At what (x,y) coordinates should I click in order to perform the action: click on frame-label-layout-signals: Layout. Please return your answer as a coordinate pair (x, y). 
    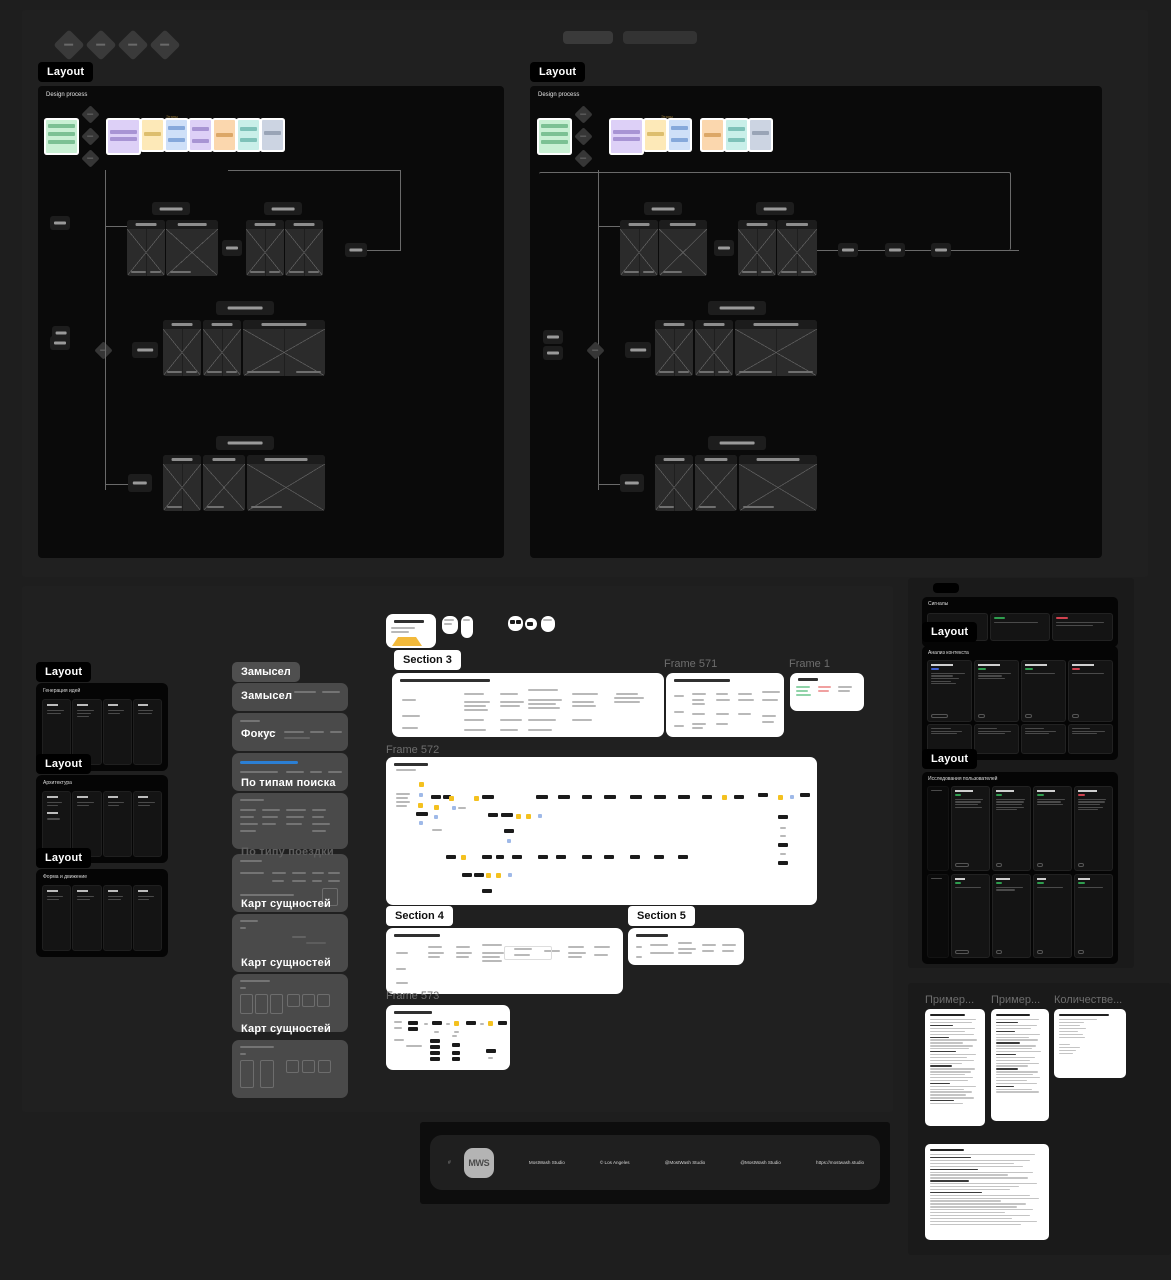
    Looking at the image, I should click on (950, 632).